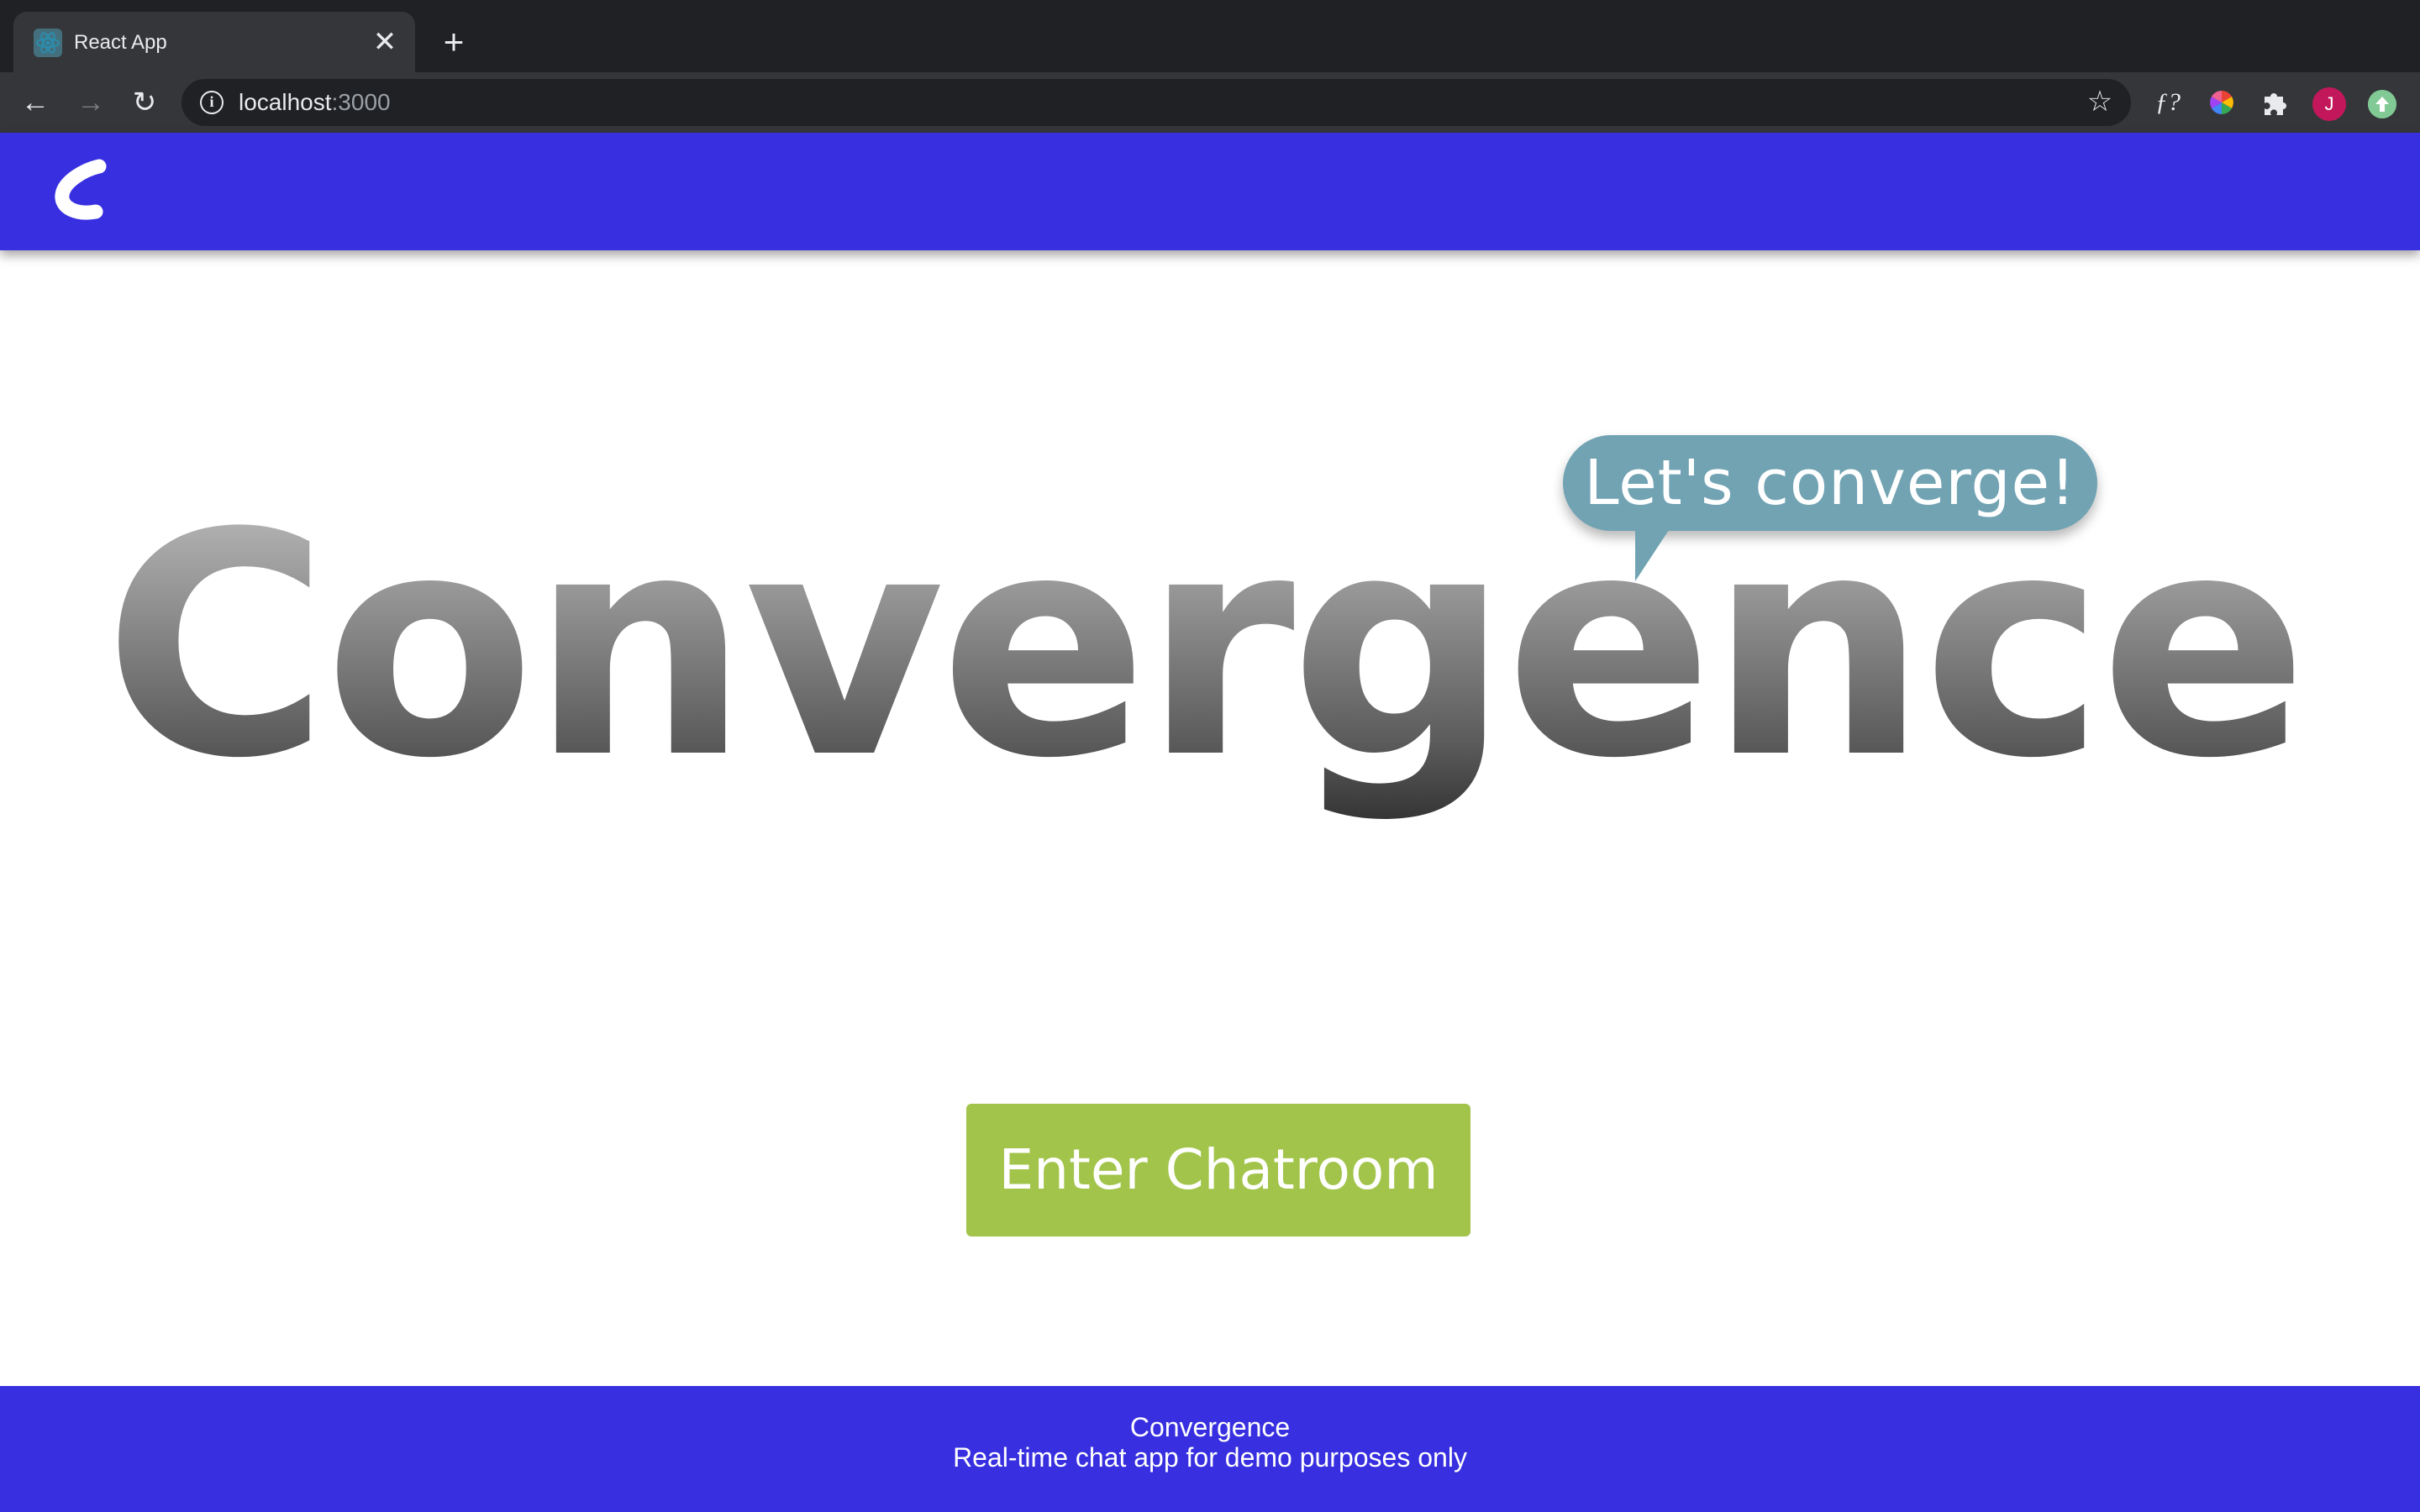 The width and height of the screenshot is (2420, 1512). I want to click on font-identifier-icon: ƒ?, so click(2168, 102).